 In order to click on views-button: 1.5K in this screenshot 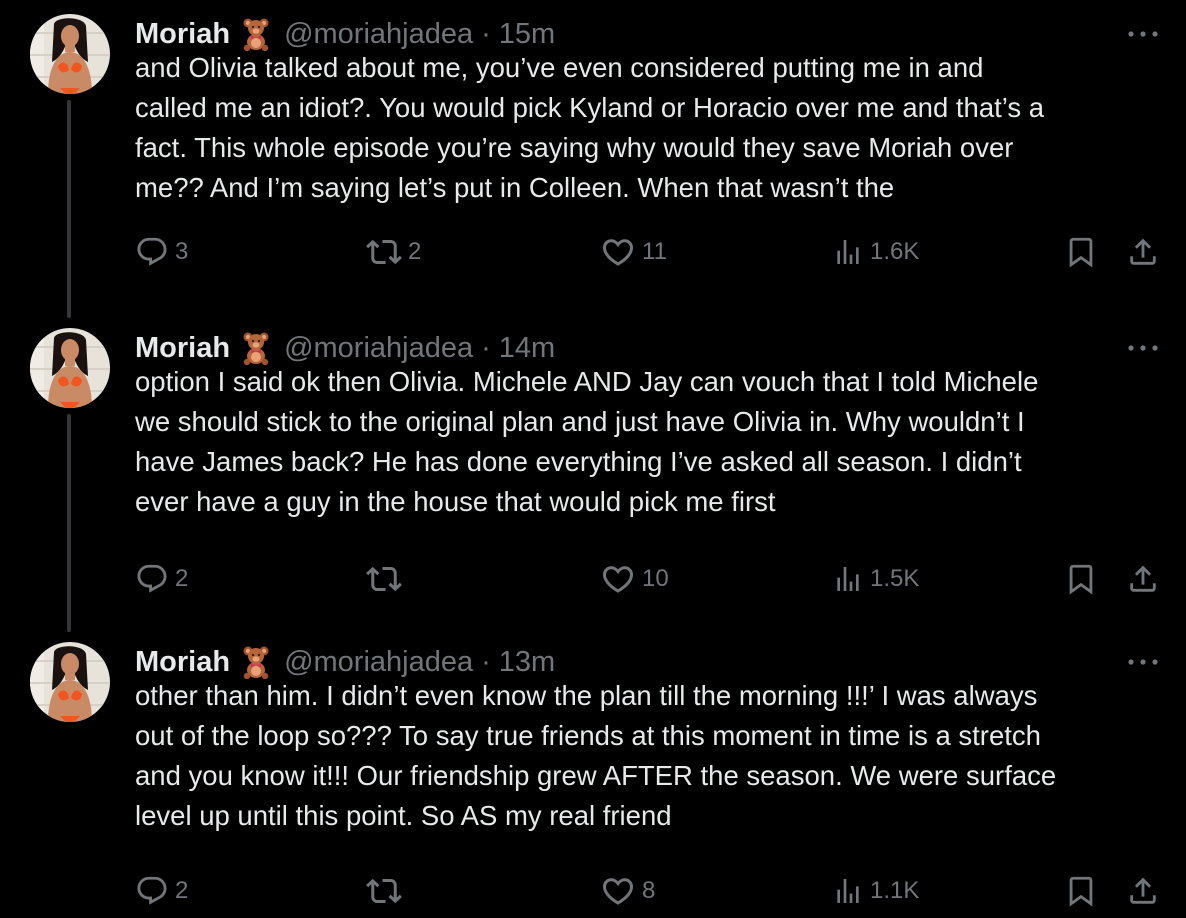, I will do `click(875, 579)`.